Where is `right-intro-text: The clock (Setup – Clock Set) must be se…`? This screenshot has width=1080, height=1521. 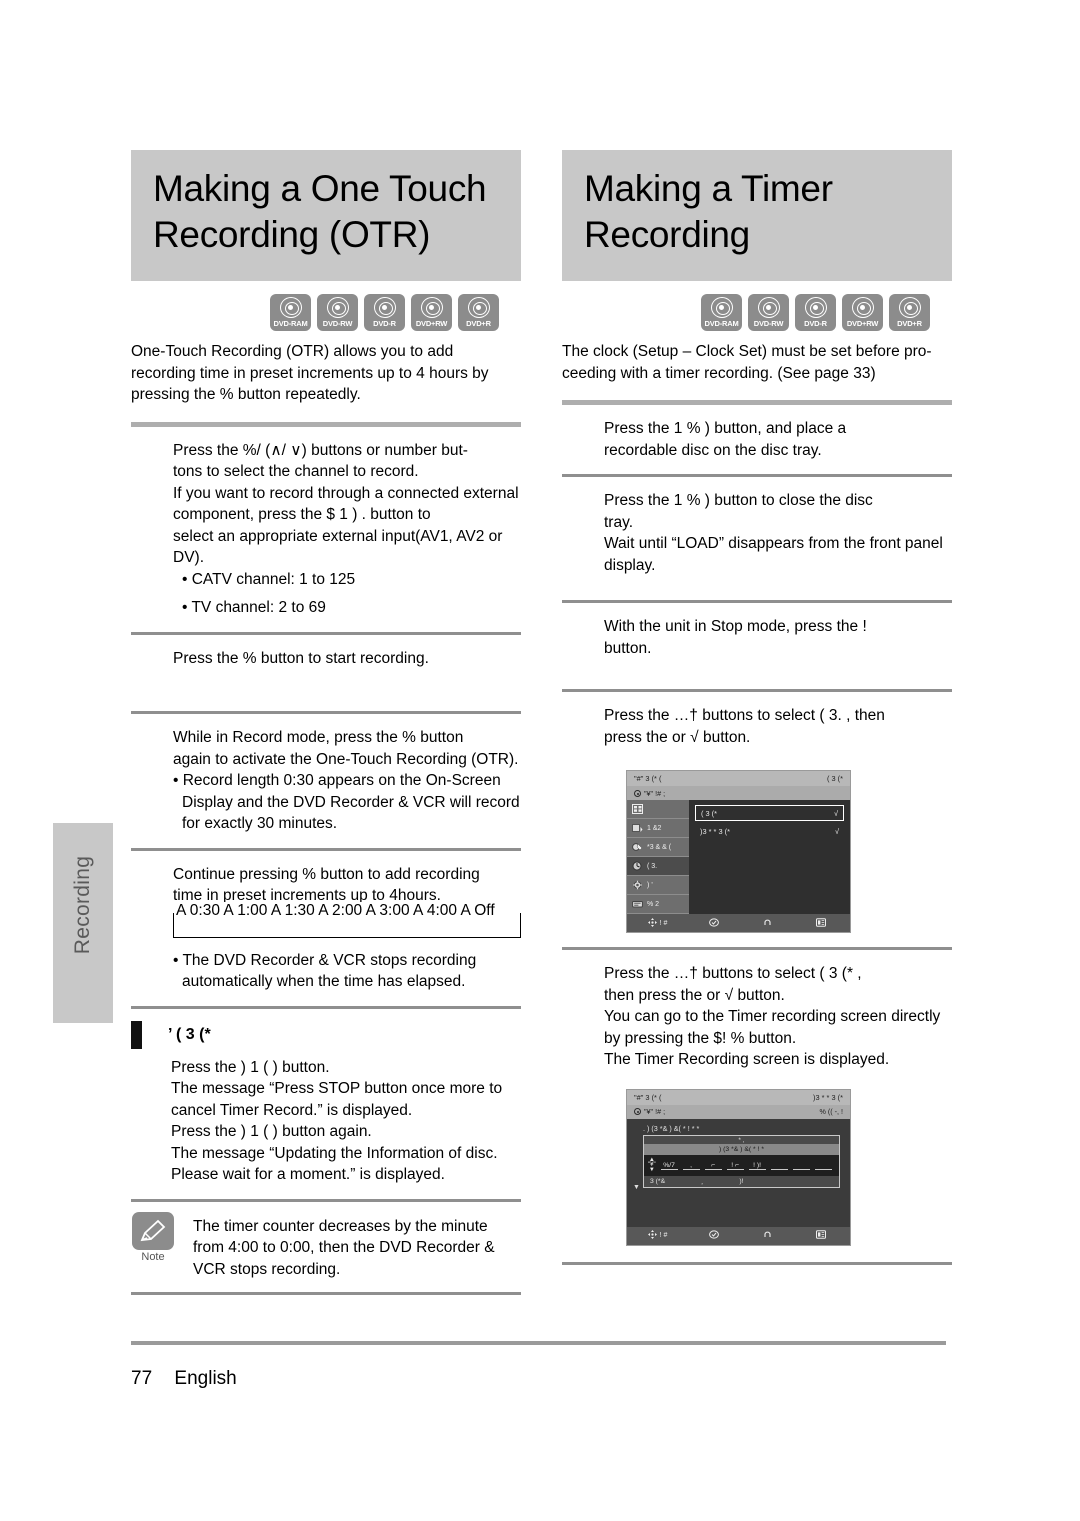
right-intro-text: The clock (Setup – Clock Set) must be se… is located at coordinates (747, 362).